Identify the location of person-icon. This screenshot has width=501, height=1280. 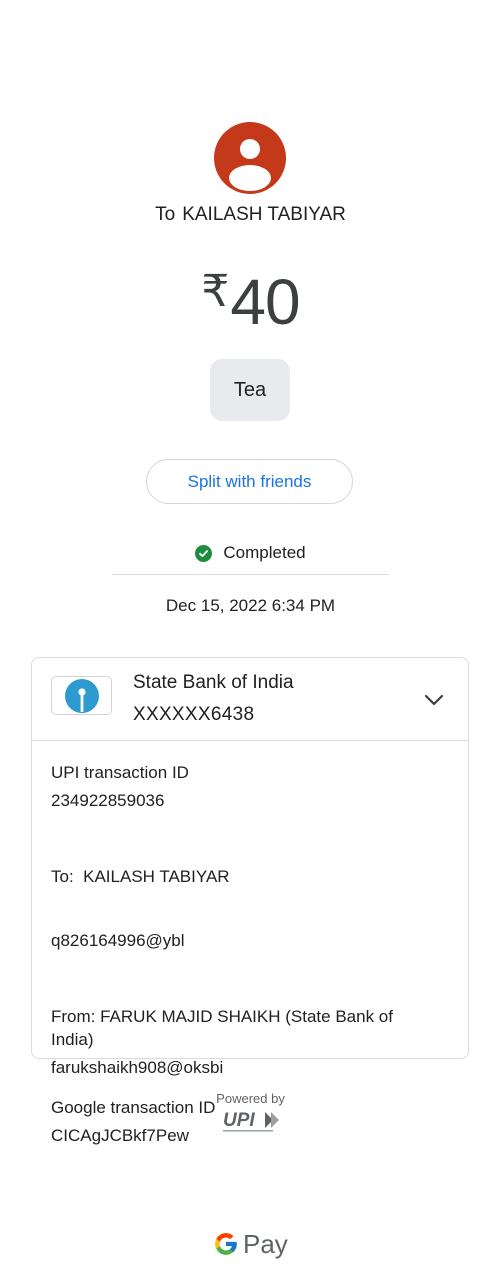
(250, 165).